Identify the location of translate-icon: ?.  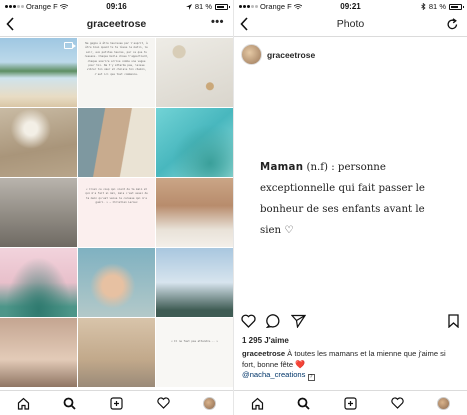
(311, 377).